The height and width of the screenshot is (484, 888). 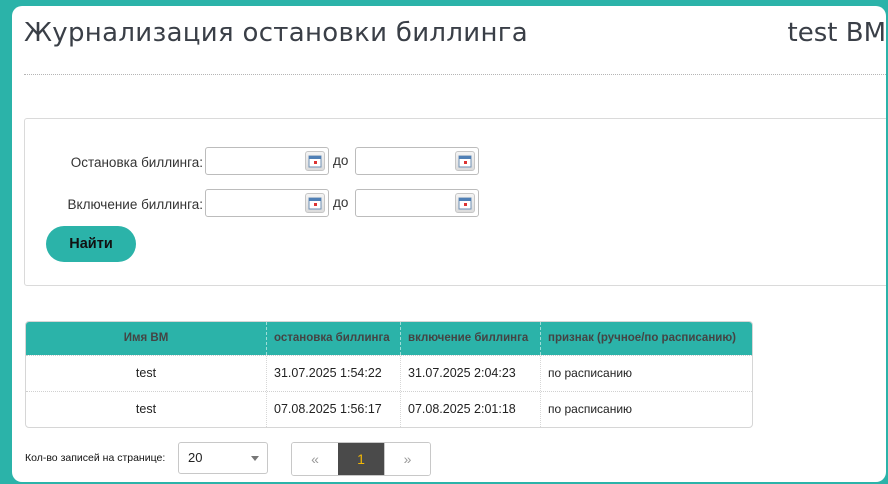 What do you see at coordinates (95, 458) in the screenshot?
I see `per-page-label: Кол-во записей на странице:` at bounding box center [95, 458].